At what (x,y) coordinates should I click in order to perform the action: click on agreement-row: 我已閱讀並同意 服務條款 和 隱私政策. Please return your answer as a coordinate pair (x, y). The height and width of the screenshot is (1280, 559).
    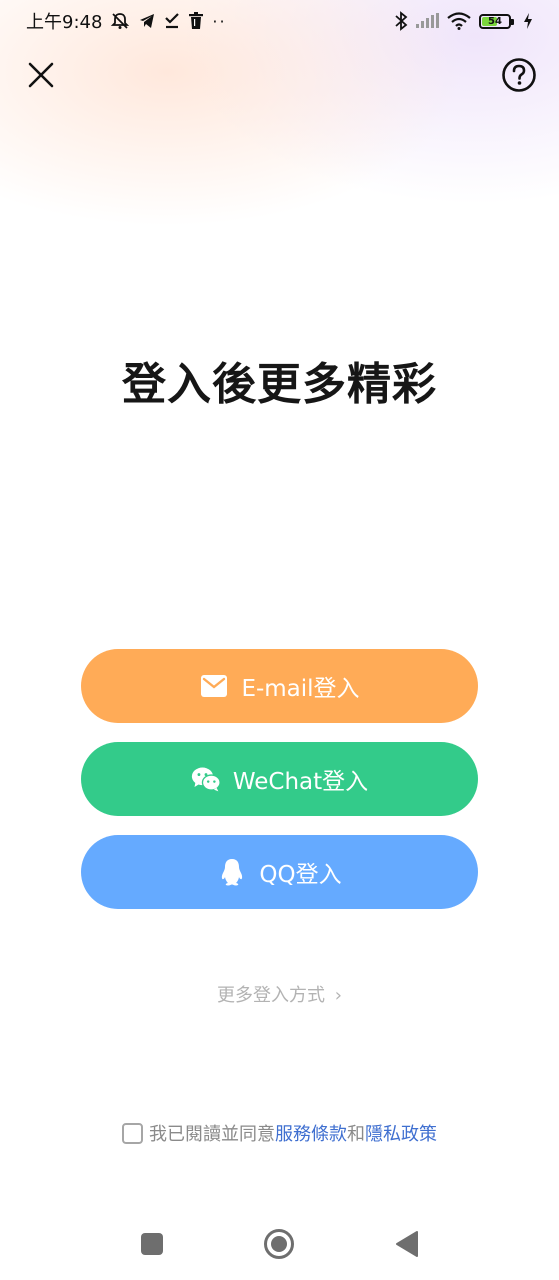
    Looking at the image, I should click on (279, 1133).